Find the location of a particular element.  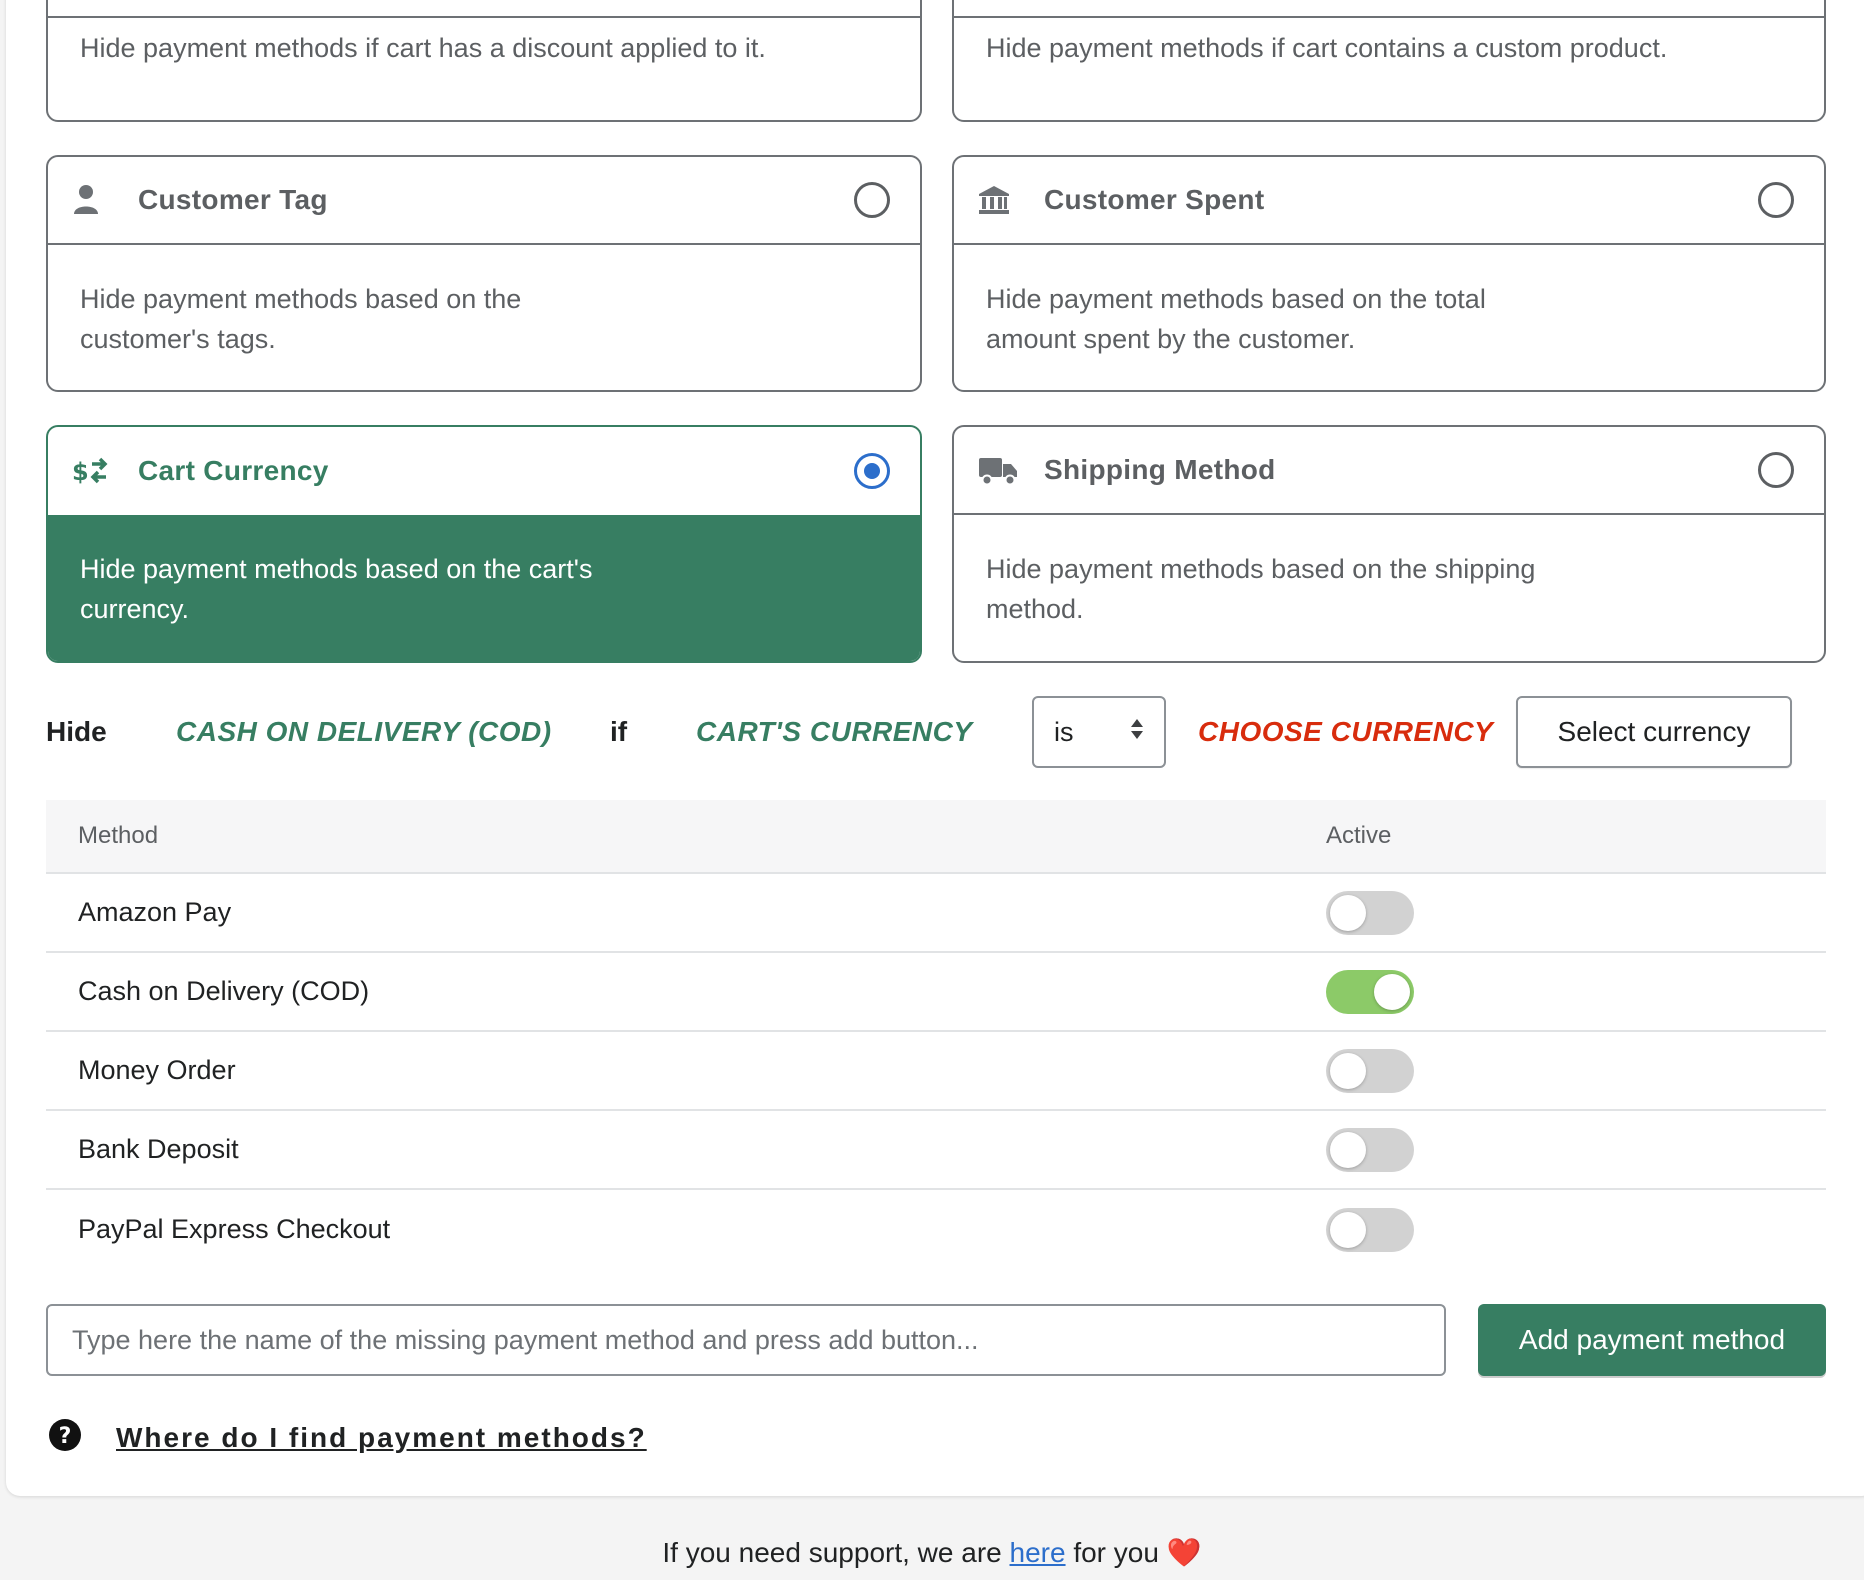

column-header-active: Active is located at coordinates (1359, 835).